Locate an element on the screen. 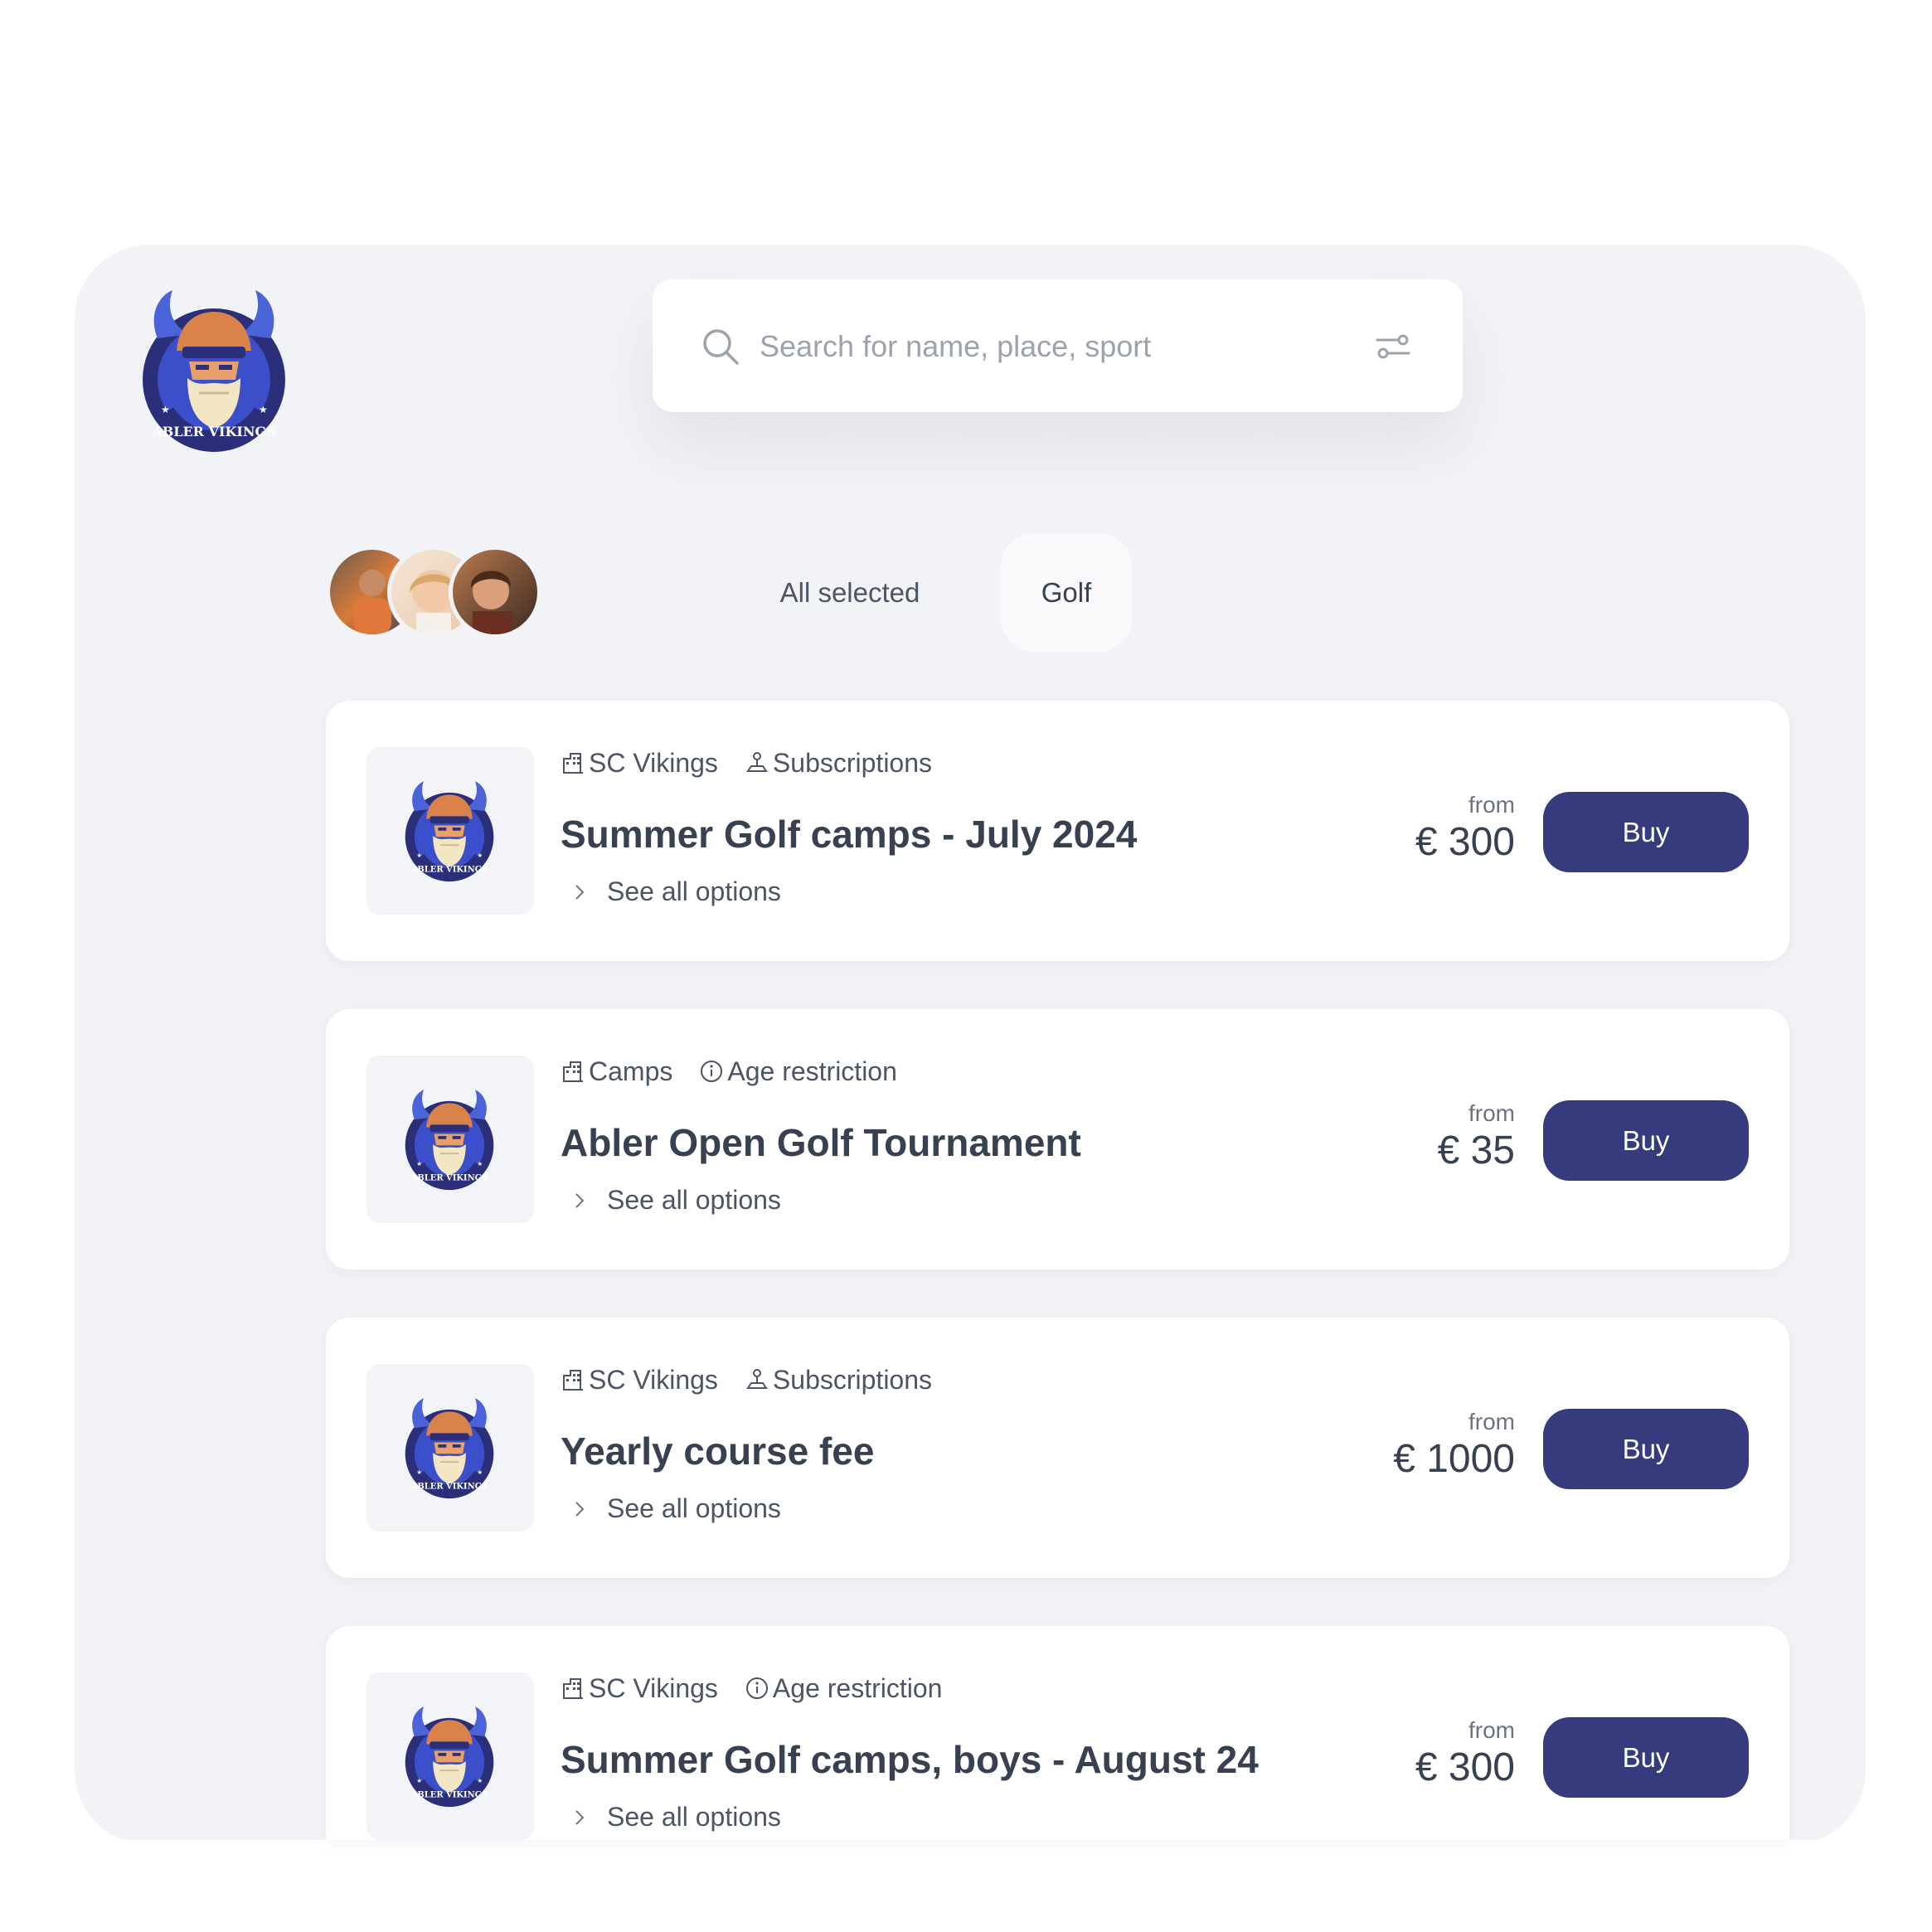 This screenshot has width=1932, height=1932. club-tag: Camps is located at coordinates (616, 1071).